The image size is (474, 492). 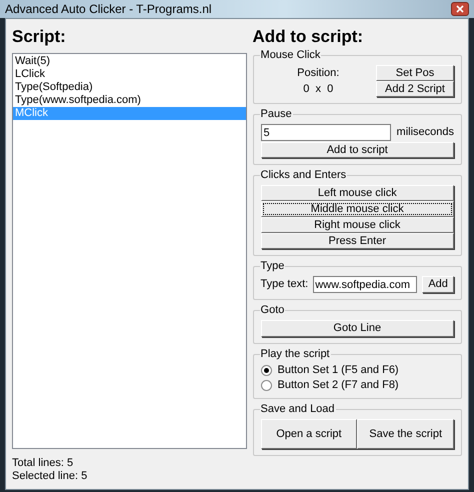 I want to click on push-button: Goto Line, so click(x=357, y=328).